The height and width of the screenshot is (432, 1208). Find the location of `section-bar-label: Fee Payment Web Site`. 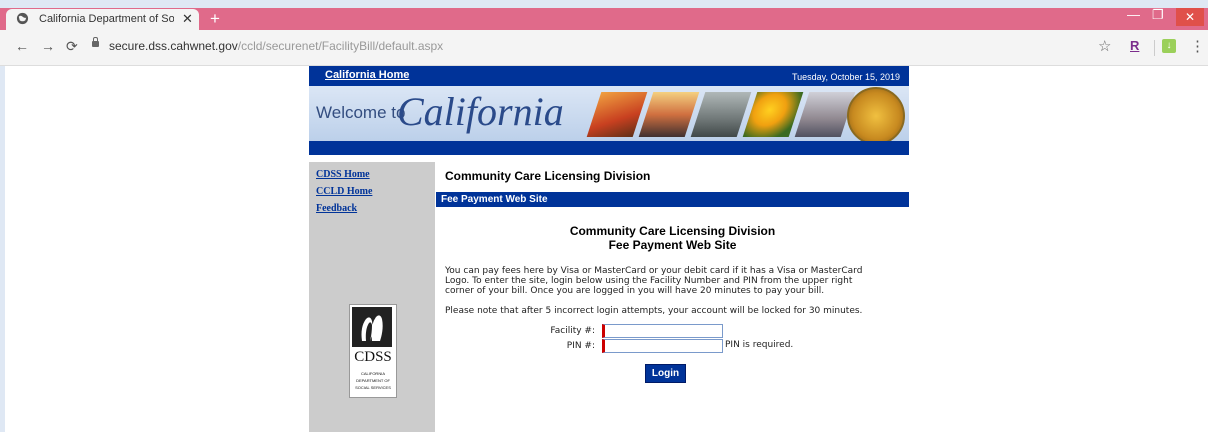

section-bar-label: Fee Payment Web Site is located at coordinates (494, 199).